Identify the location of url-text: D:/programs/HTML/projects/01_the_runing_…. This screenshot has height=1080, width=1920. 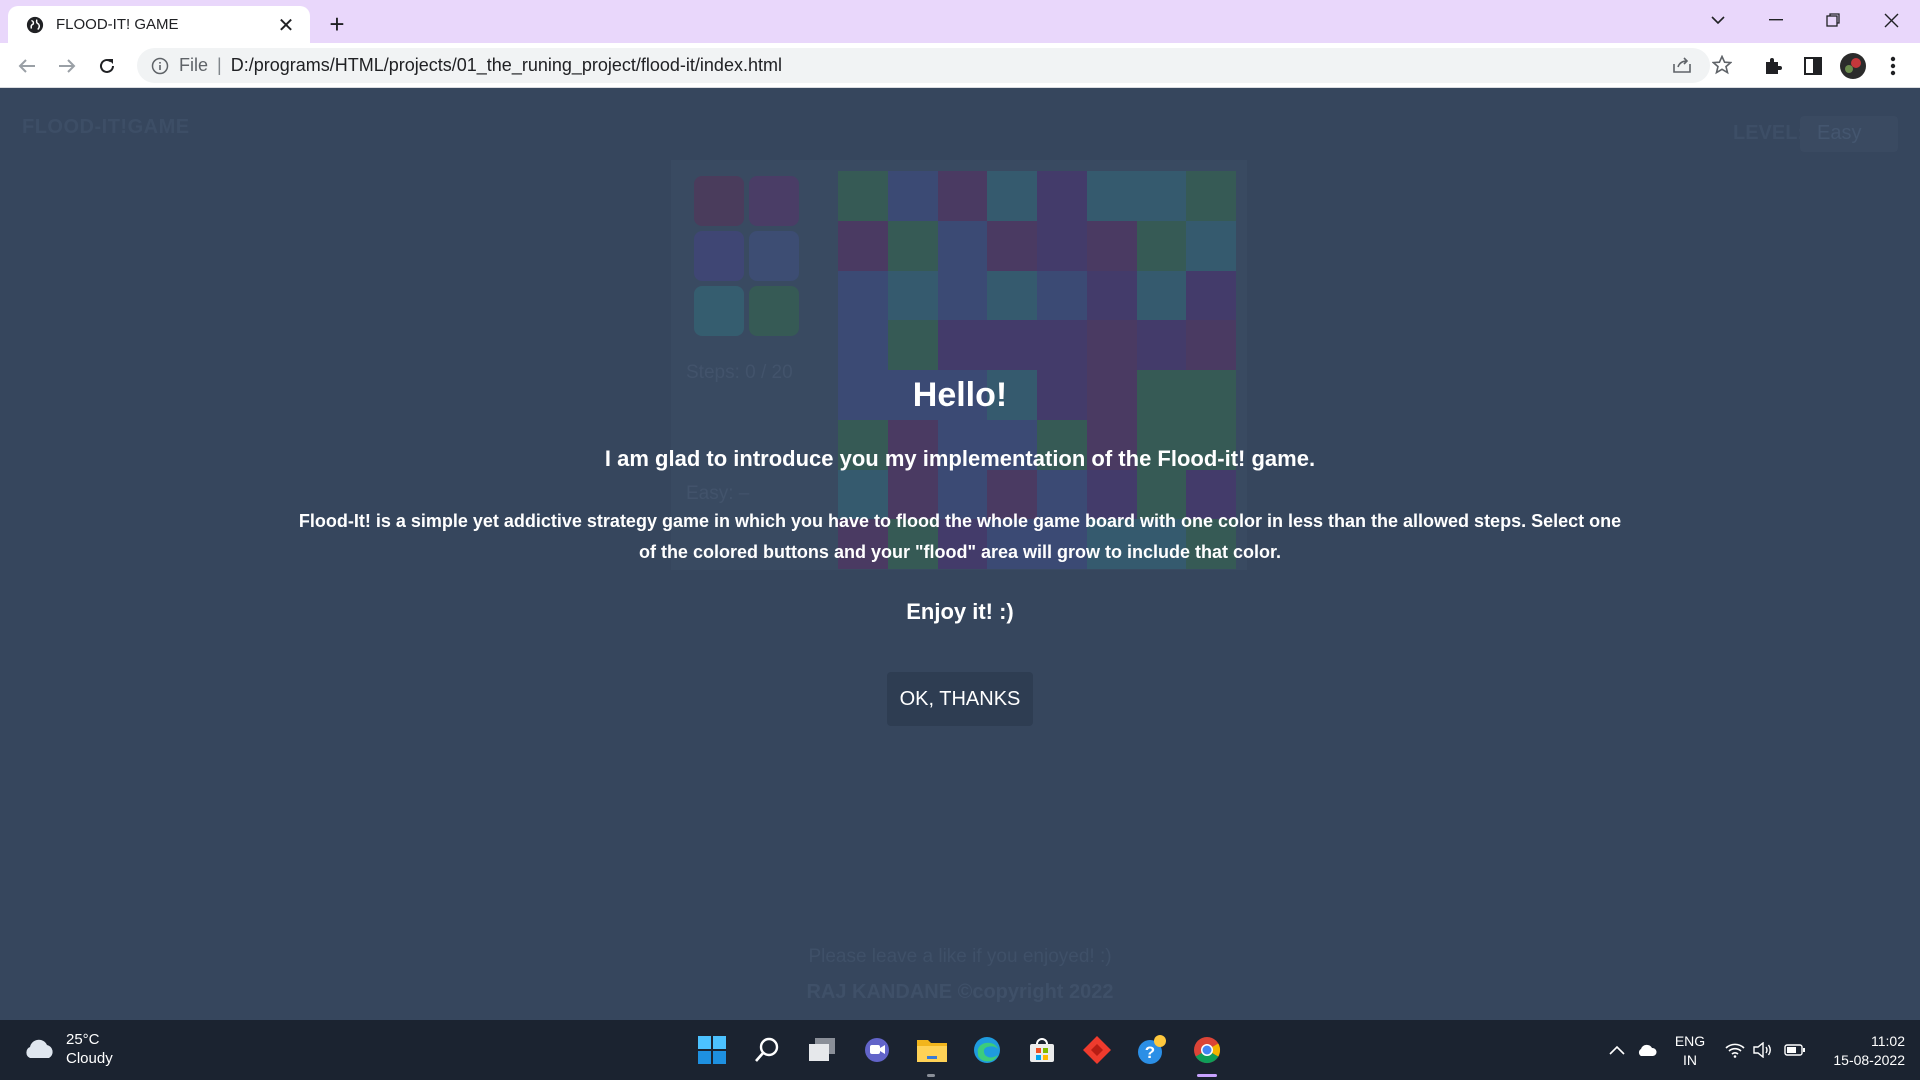
(506, 65).